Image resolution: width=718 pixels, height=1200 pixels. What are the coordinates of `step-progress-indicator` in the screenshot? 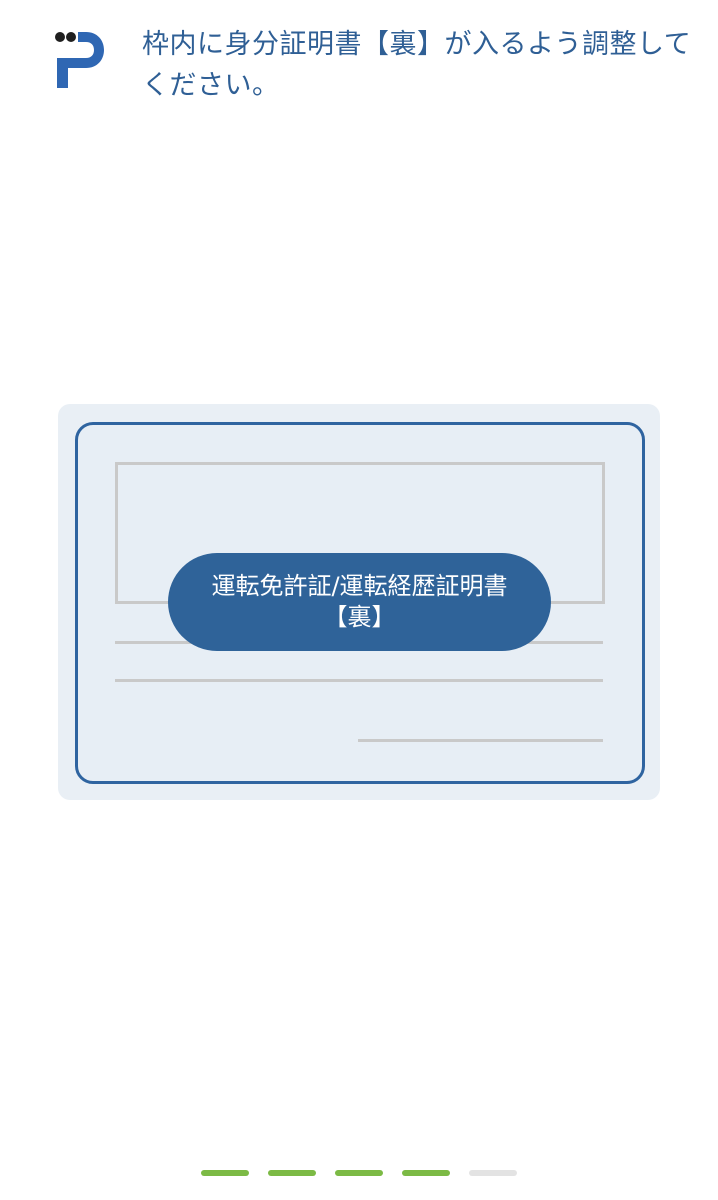 It's located at (361, 1173).